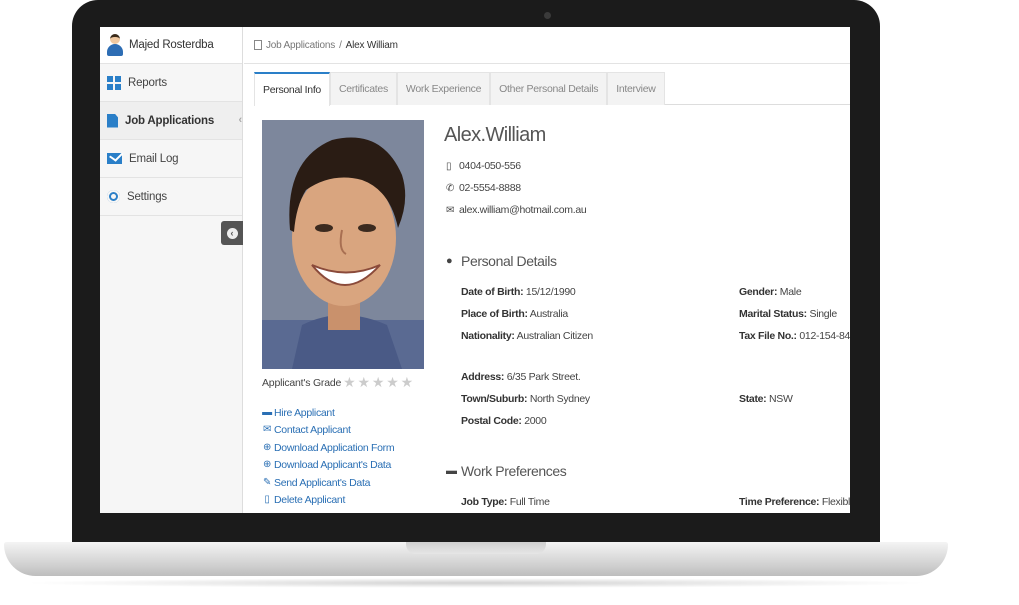  I want to click on pob-field: Place of Birth: Australia, so click(514, 314).